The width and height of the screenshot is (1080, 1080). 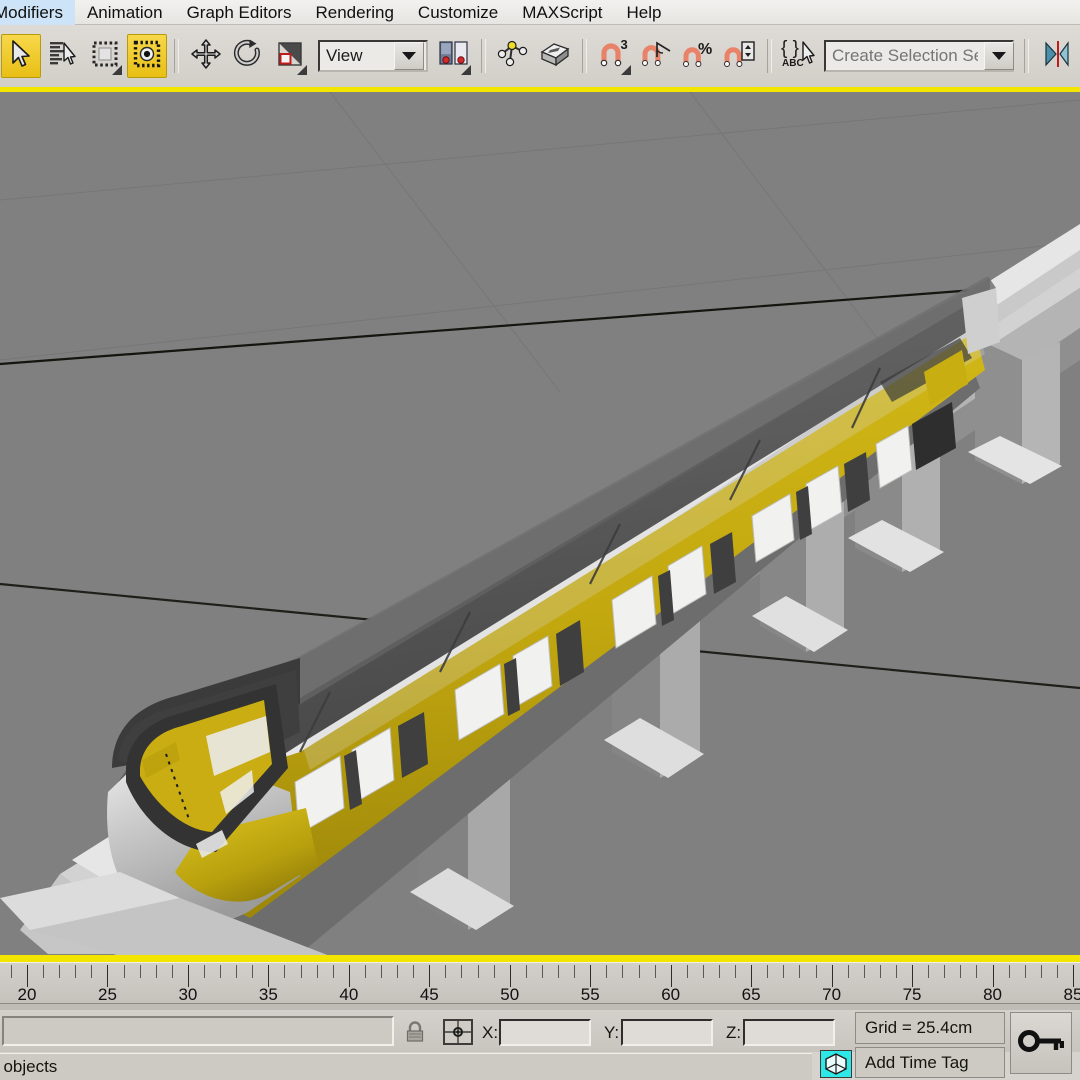 What do you see at coordinates (513, 56) in the screenshot?
I see `select-and-link-button` at bounding box center [513, 56].